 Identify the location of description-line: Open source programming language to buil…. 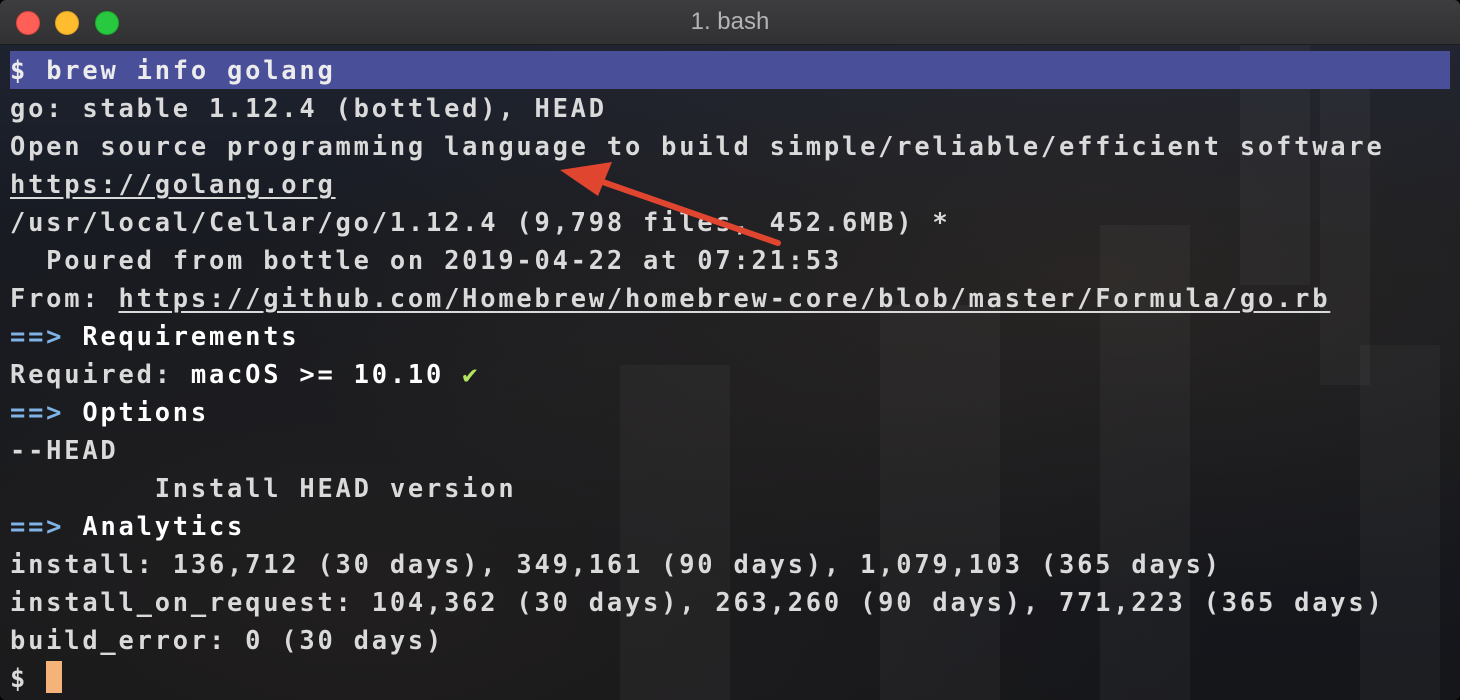
(697, 146).